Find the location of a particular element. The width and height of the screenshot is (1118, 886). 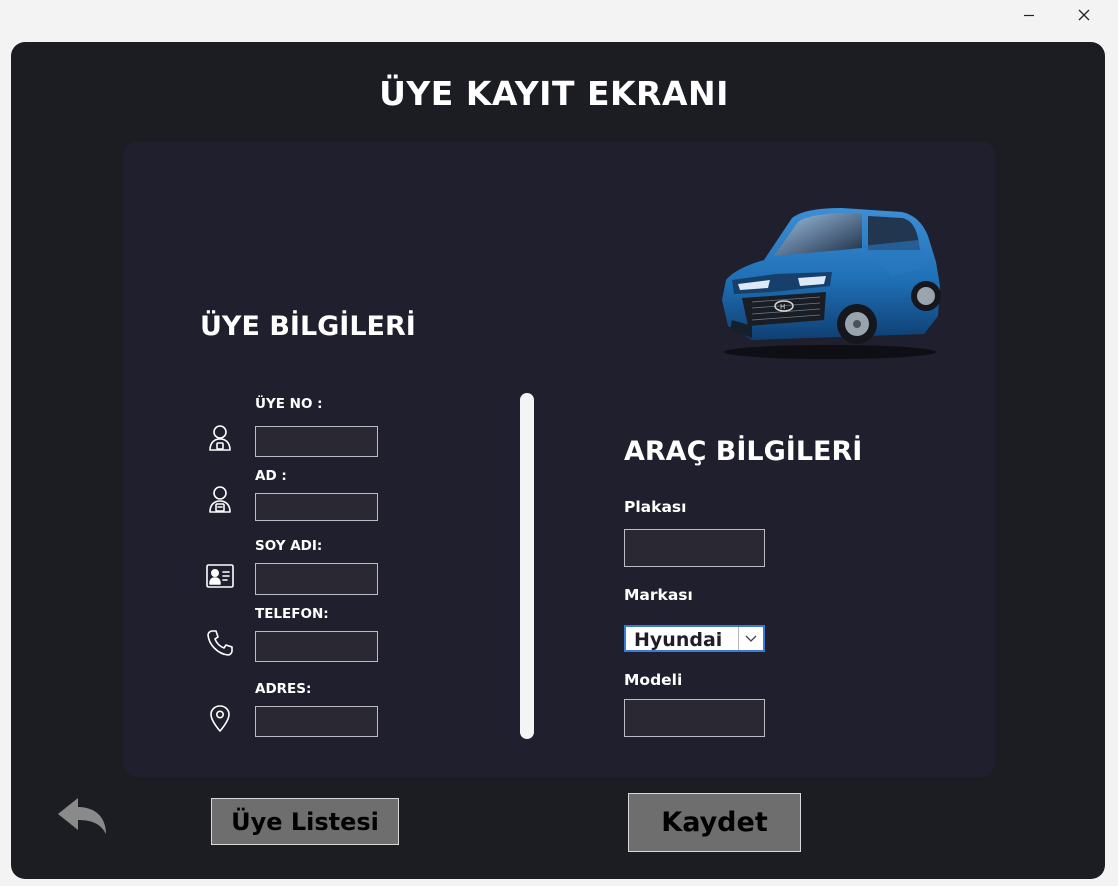

address-input is located at coordinates (316, 721).